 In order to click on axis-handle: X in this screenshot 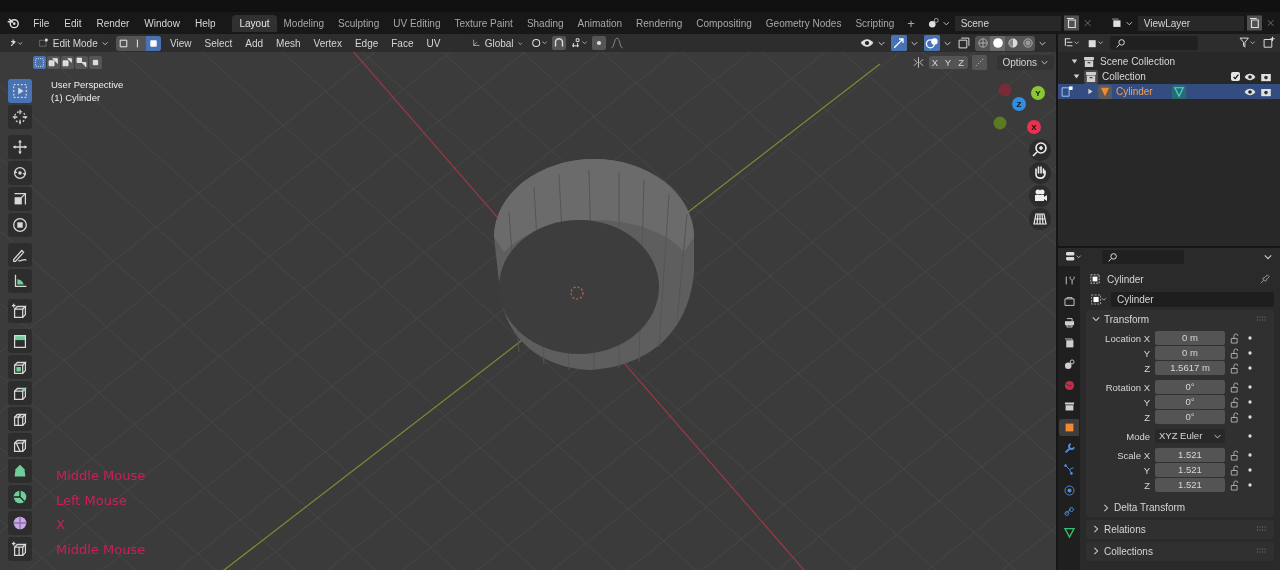, I will do `click(1034, 127)`.